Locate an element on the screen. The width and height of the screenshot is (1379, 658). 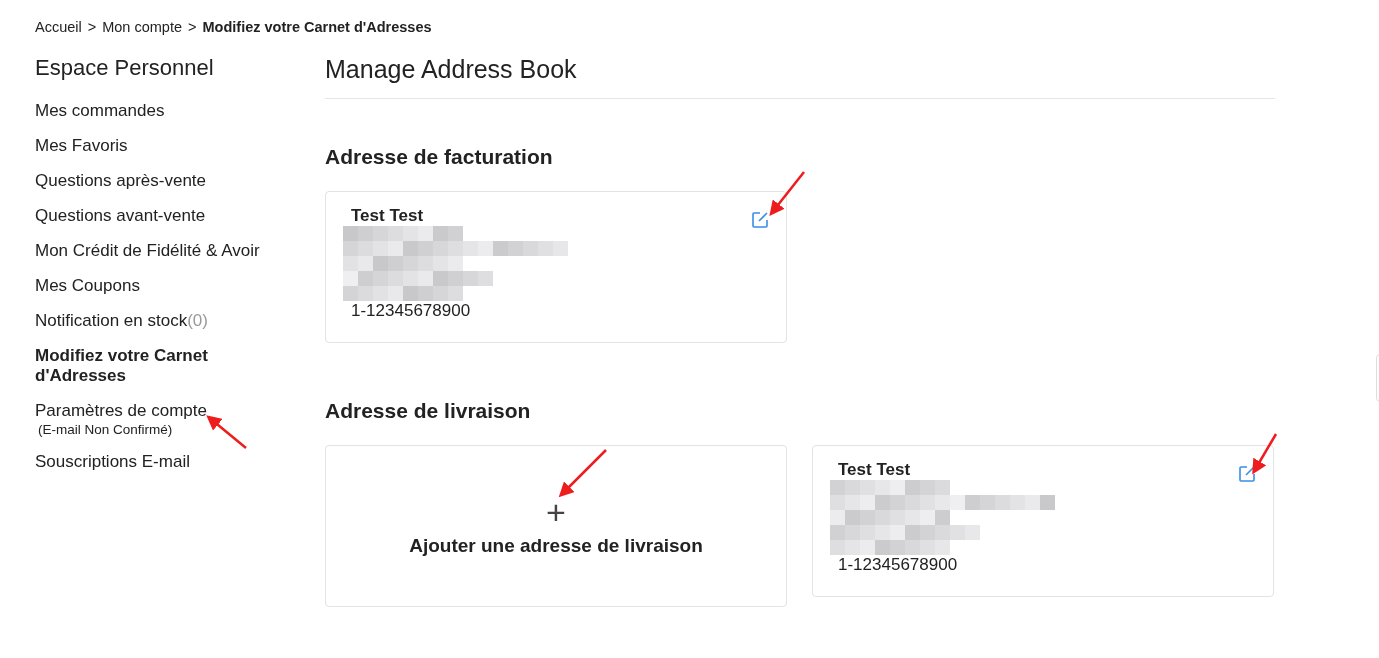
sidebar-link: Notification en stock(0) is located at coordinates (165, 321).